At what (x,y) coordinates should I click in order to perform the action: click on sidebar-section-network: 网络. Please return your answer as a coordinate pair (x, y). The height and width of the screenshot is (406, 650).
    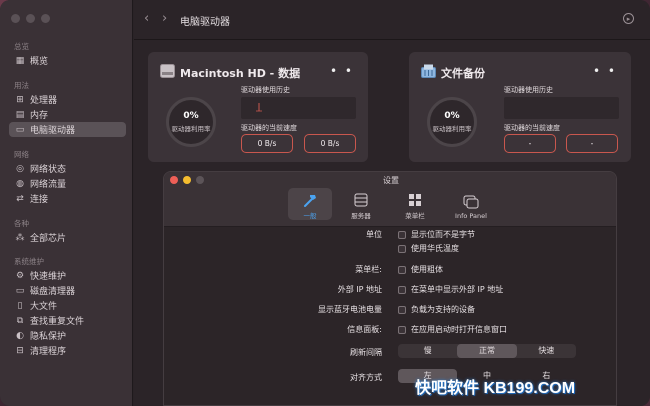
    Looking at the image, I should click on (21, 154).